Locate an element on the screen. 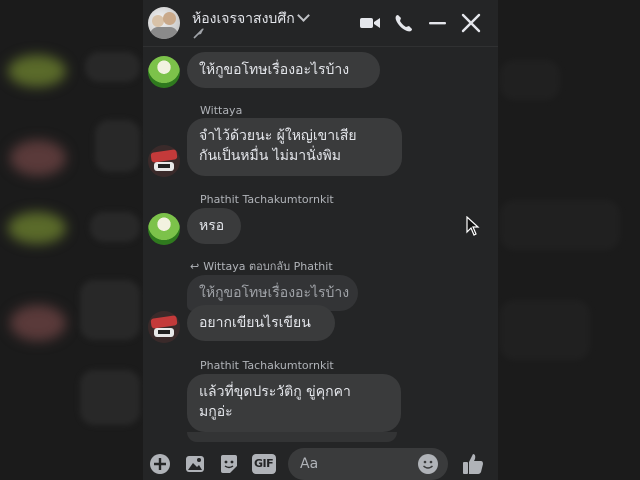  gif-icon: GIF is located at coordinates (264, 464).